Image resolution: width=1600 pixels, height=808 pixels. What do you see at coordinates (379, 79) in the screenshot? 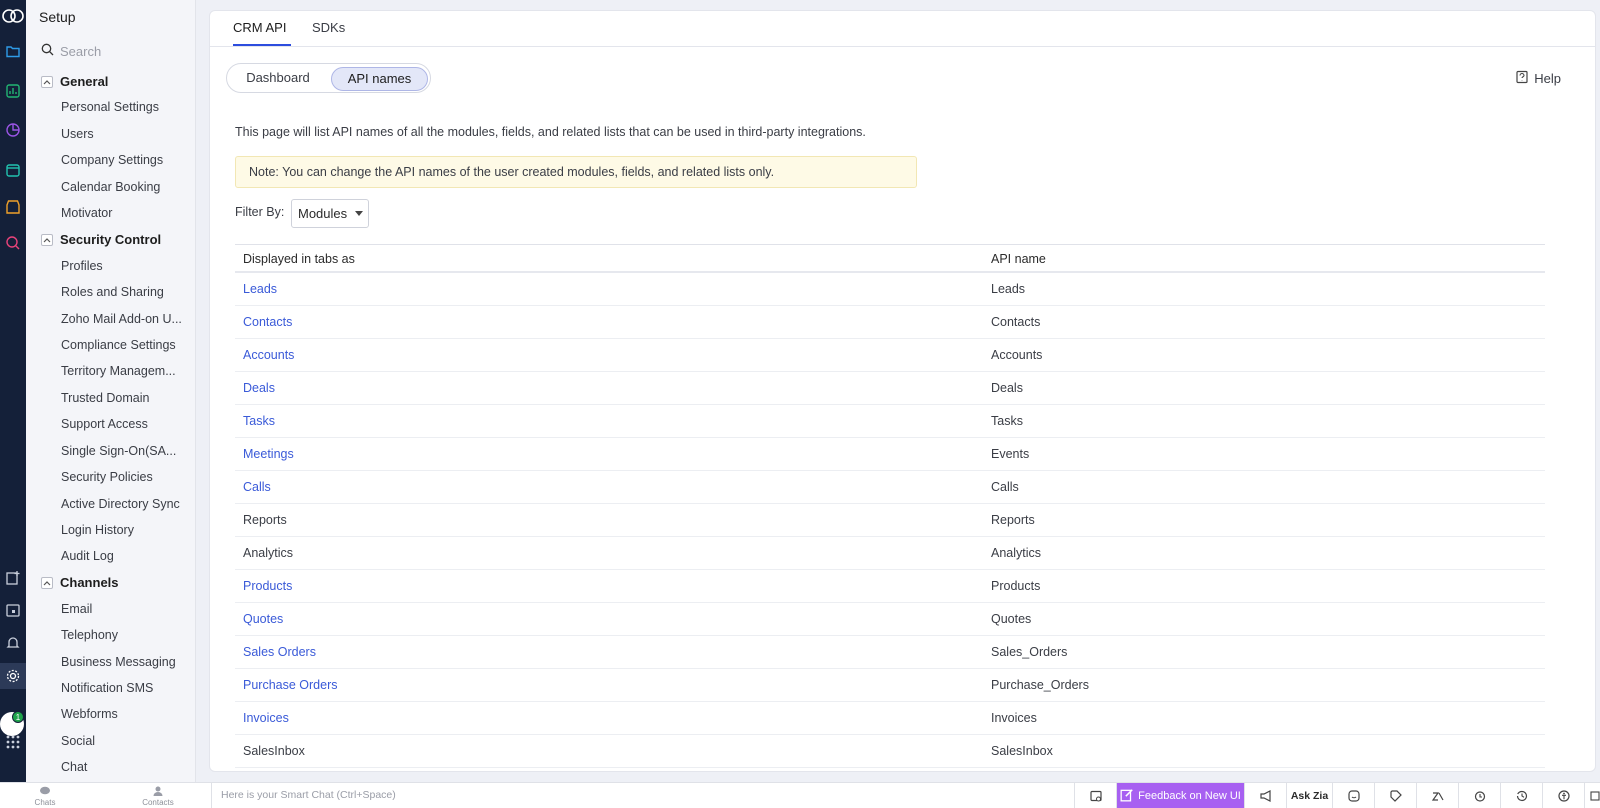
I see `api-names-toggle-button: API names` at bounding box center [379, 79].